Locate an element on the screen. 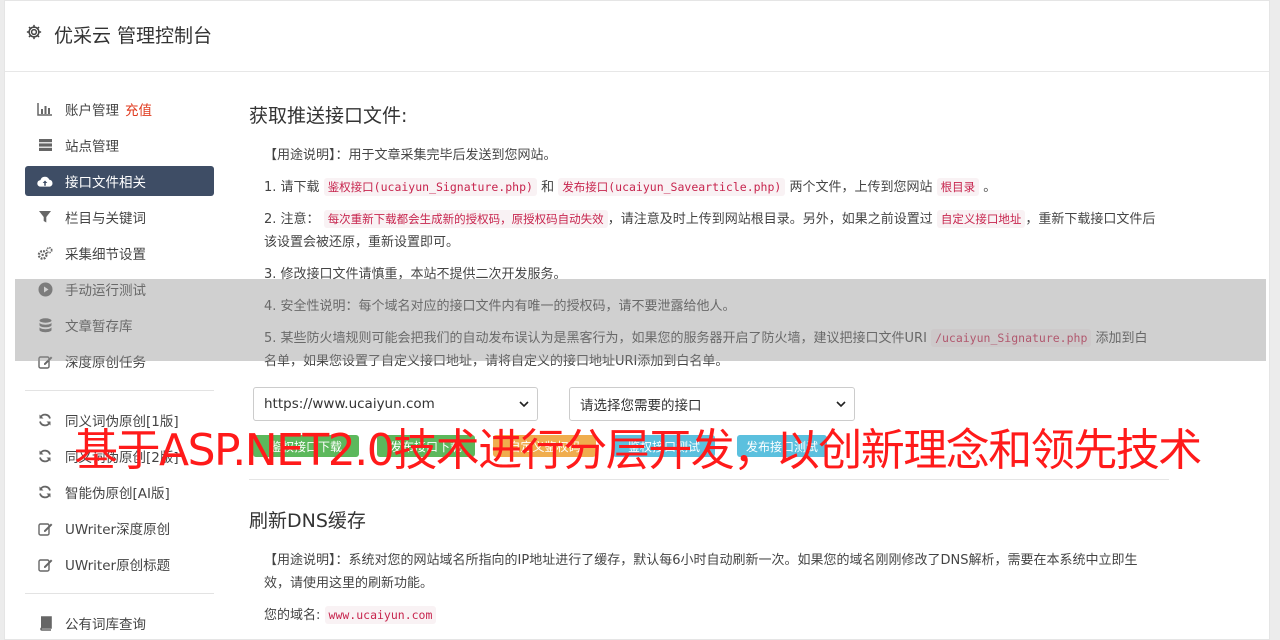 This screenshot has width=1280, height=640. filter-icon is located at coordinates (45, 217).